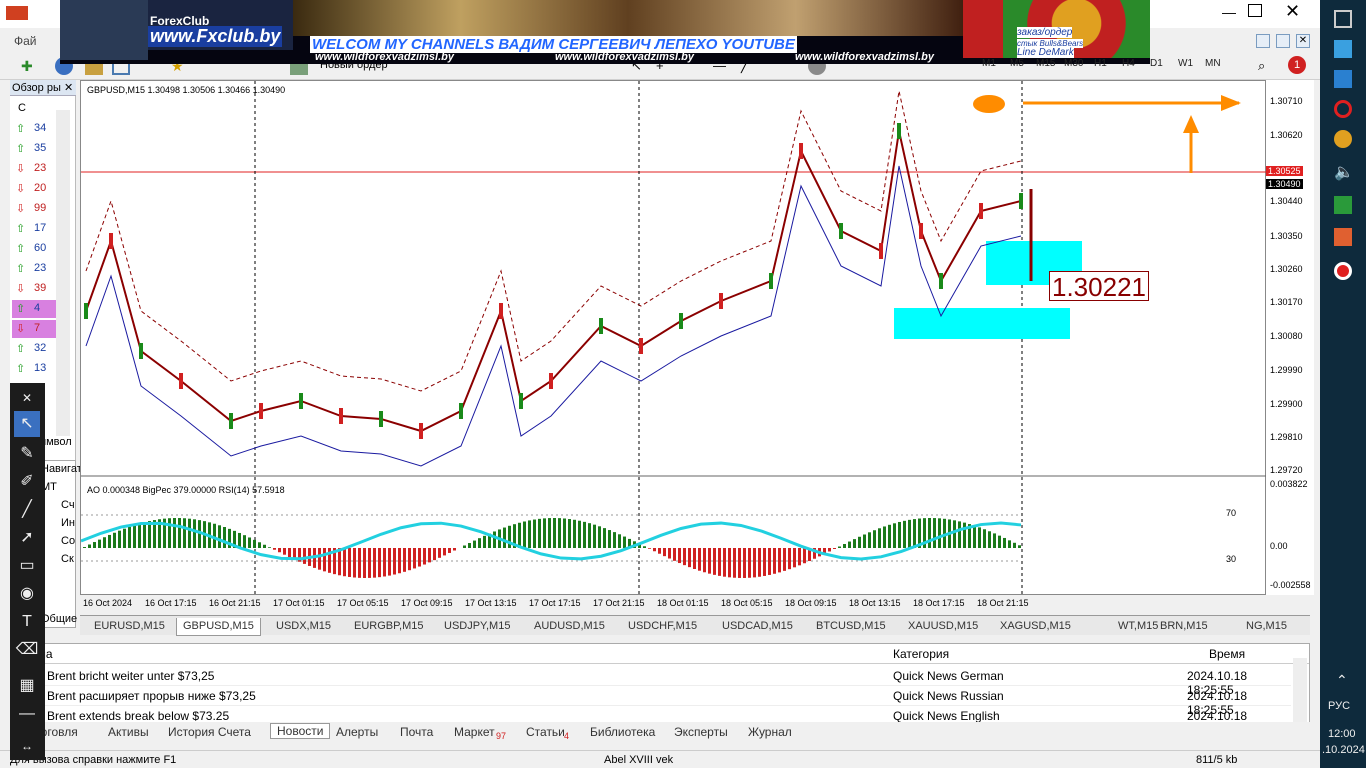 The image size is (1366, 768). What do you see at coordinates (209, 732) in the screenshot?
I see `terminal-tab: История Счета` at bounding box center [209, 732].